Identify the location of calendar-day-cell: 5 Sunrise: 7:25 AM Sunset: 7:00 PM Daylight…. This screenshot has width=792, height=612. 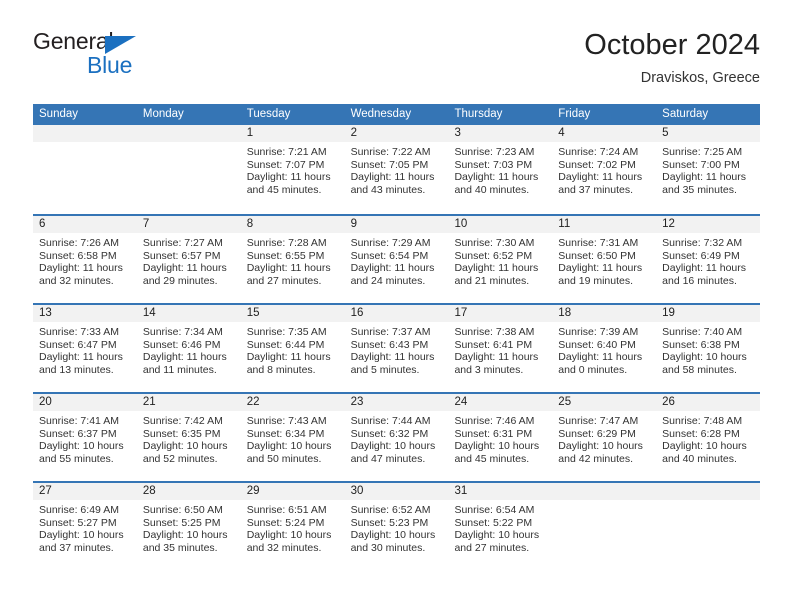
(708, 169).